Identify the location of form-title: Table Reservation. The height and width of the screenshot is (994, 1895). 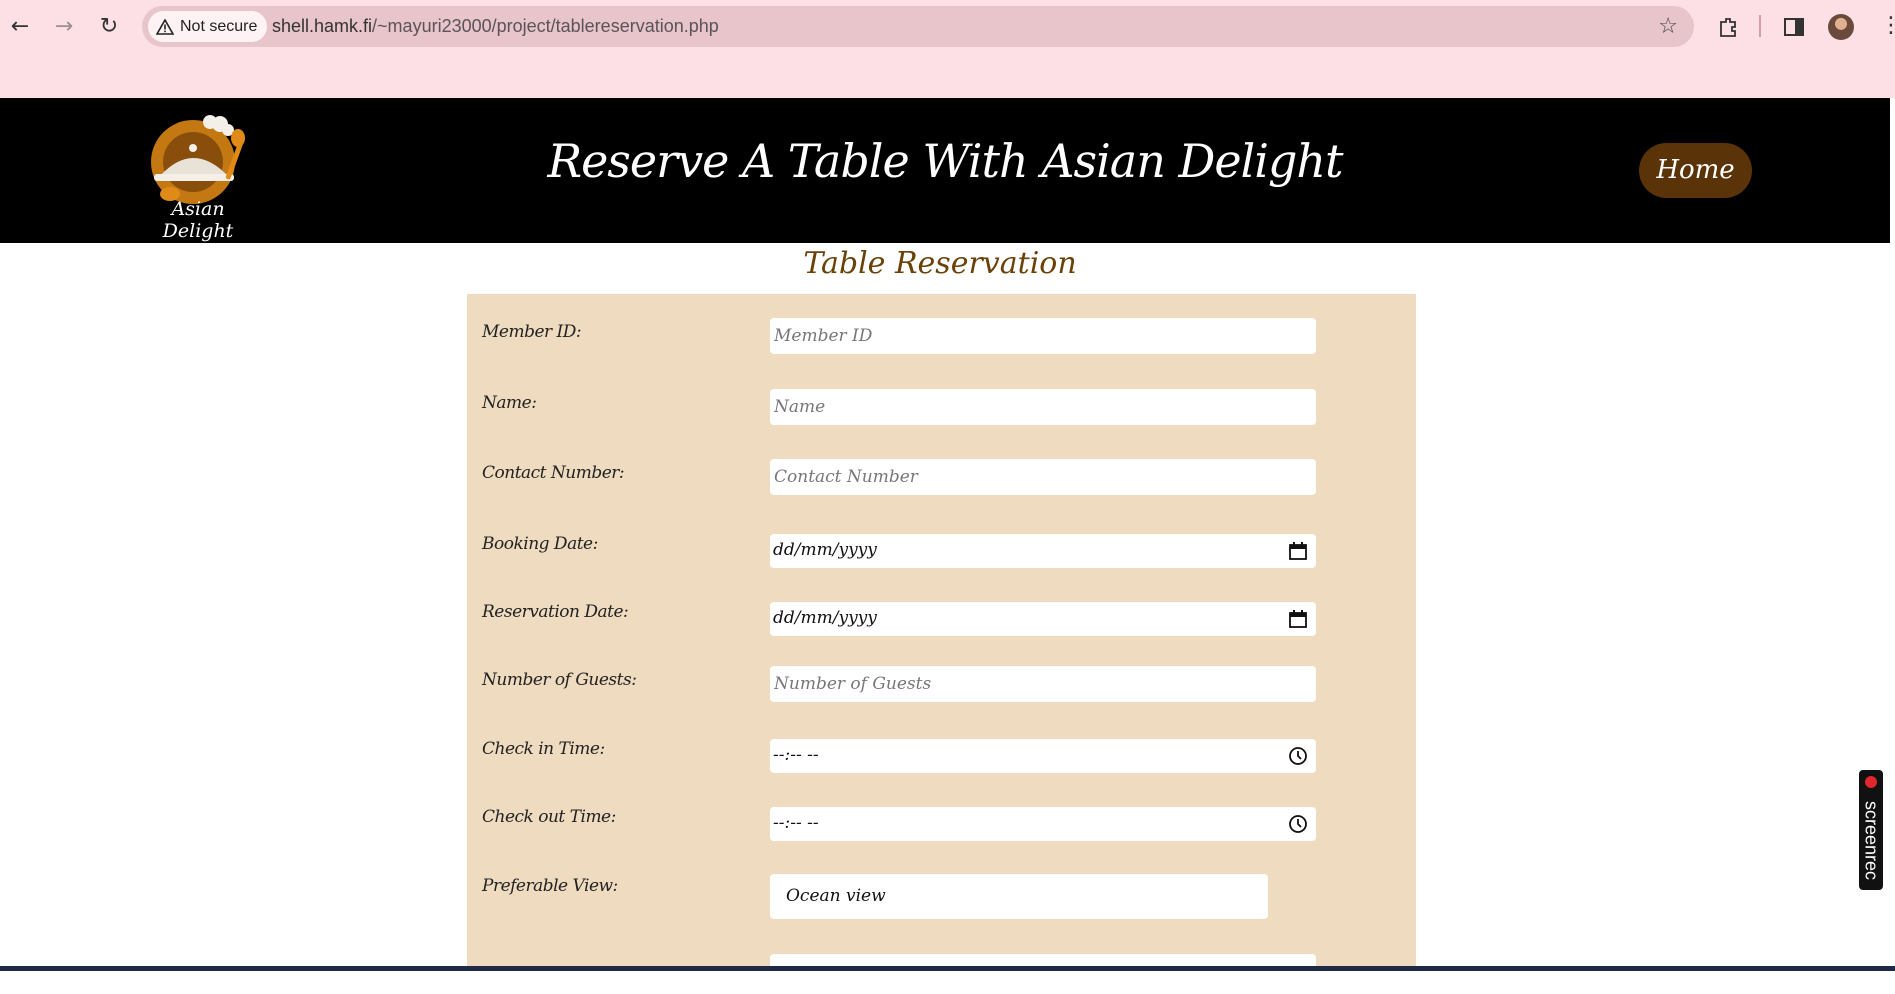
(940, 263).